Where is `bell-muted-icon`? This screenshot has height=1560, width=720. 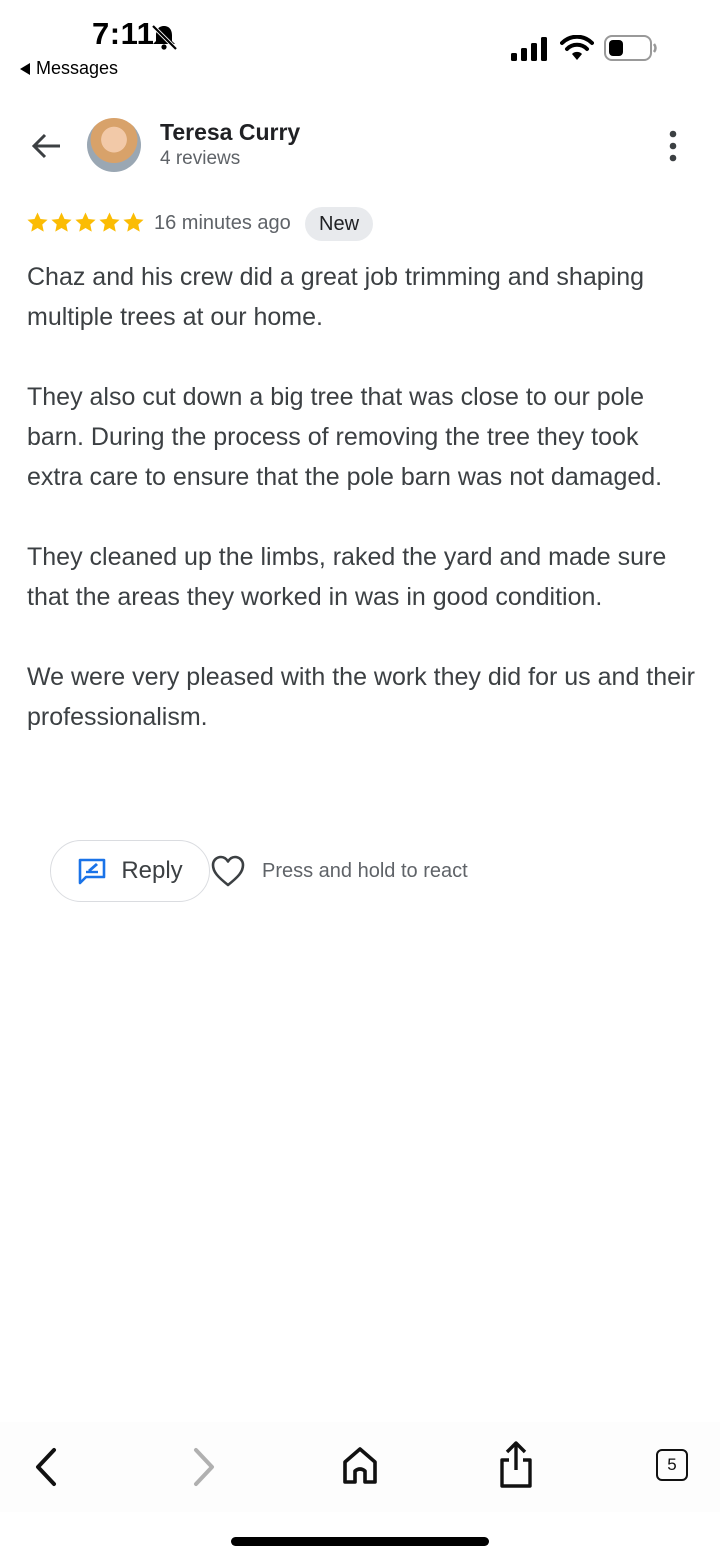 bell-muted-icon is located at coordinates (164, 37).